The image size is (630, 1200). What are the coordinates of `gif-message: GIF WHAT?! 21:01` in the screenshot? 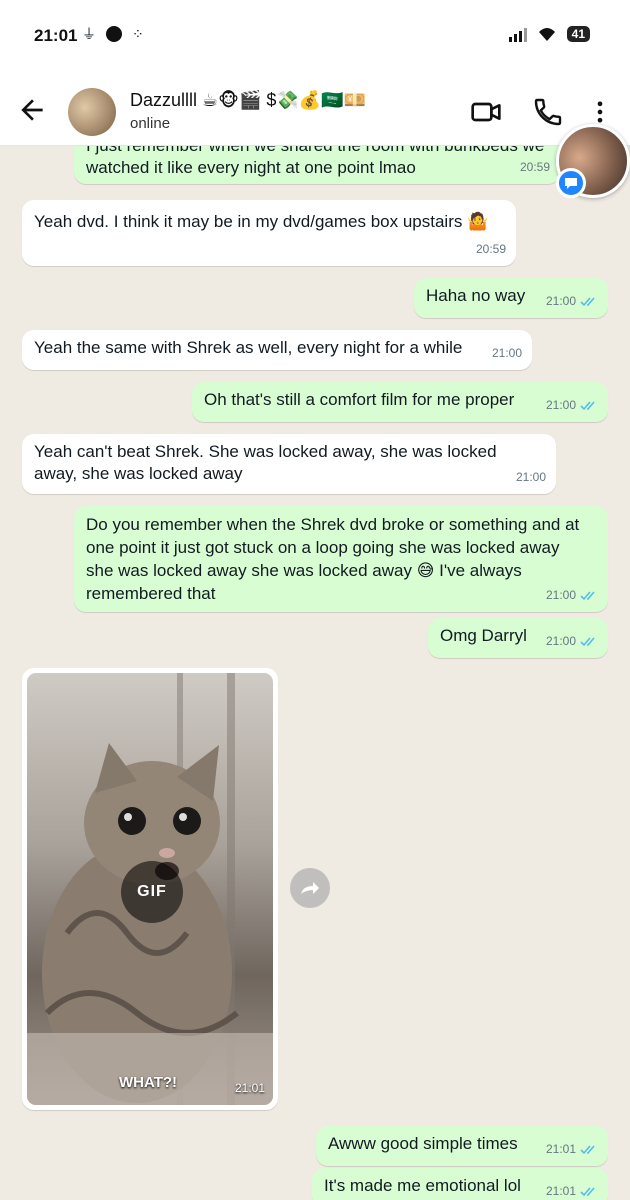 It's located at (150, 889).